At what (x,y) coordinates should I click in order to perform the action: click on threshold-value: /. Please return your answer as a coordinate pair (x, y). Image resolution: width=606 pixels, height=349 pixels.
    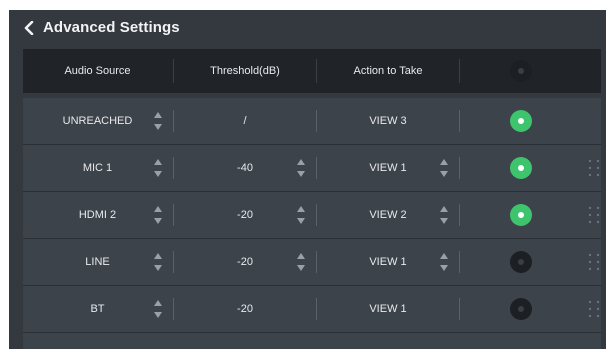
    Looking at the image, I should click on (245, 121).